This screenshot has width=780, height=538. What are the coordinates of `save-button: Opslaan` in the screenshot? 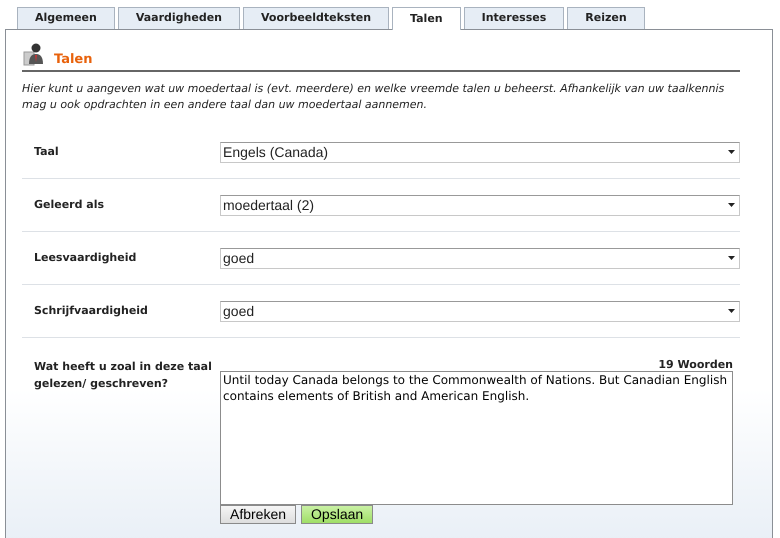 It's located at (337, 514).